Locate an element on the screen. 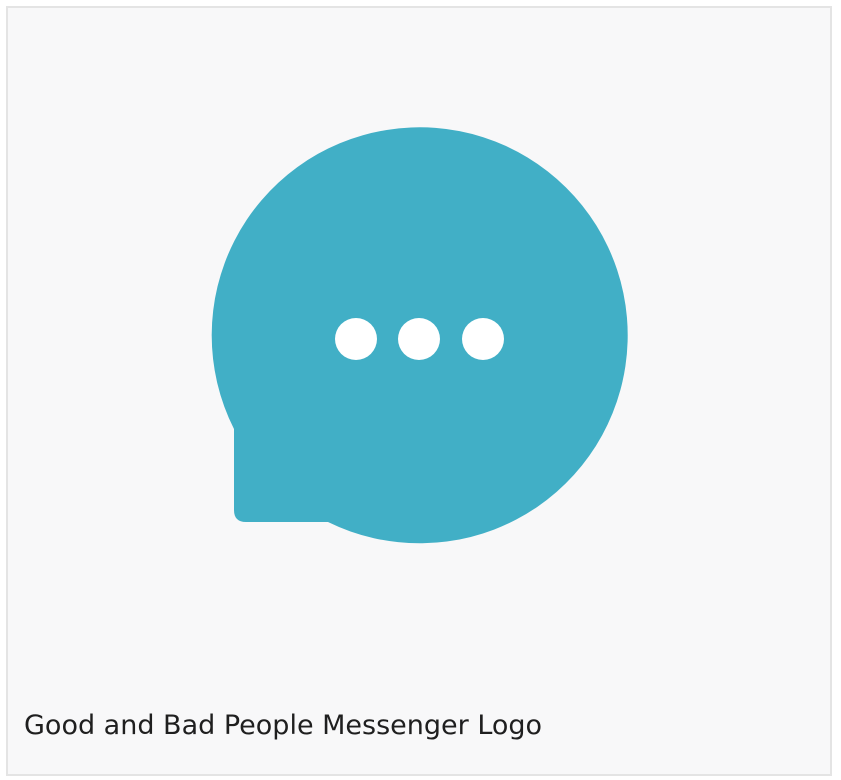 The image size is (841, 780). ellipsis-dot-left is located at coordinates (356, 339).